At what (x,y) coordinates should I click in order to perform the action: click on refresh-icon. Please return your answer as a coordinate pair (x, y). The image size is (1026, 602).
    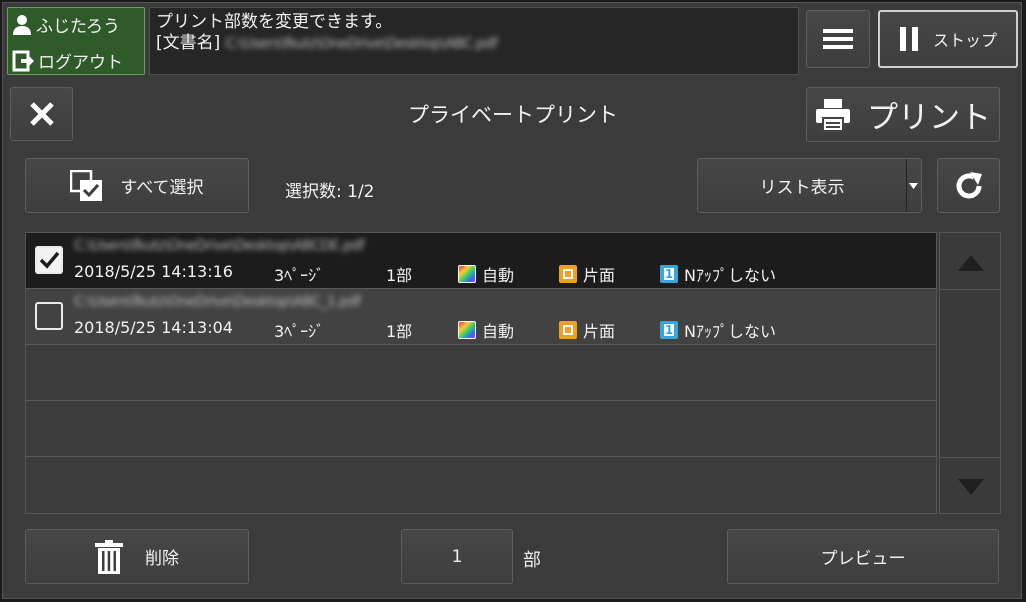
    Looking at the image, I should click on (969, 184).